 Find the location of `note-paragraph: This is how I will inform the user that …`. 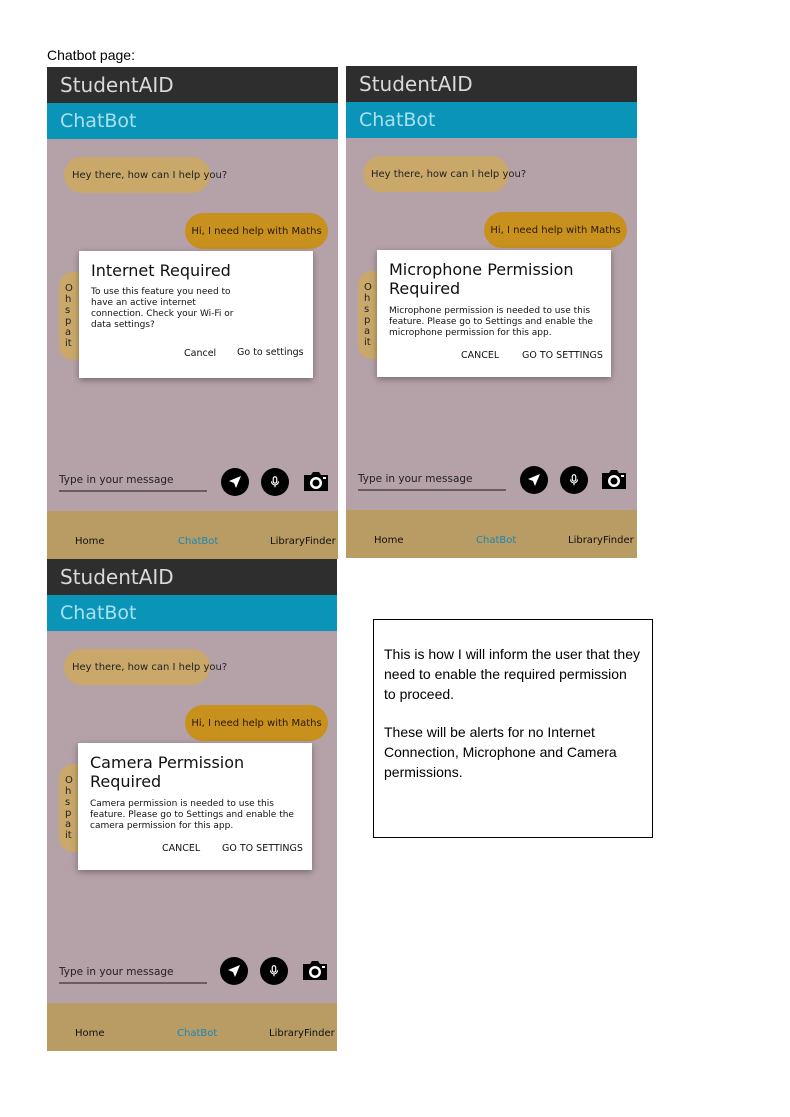

note-paragraph: This is how I will inform the user that … is located at coordinates (512, 674).